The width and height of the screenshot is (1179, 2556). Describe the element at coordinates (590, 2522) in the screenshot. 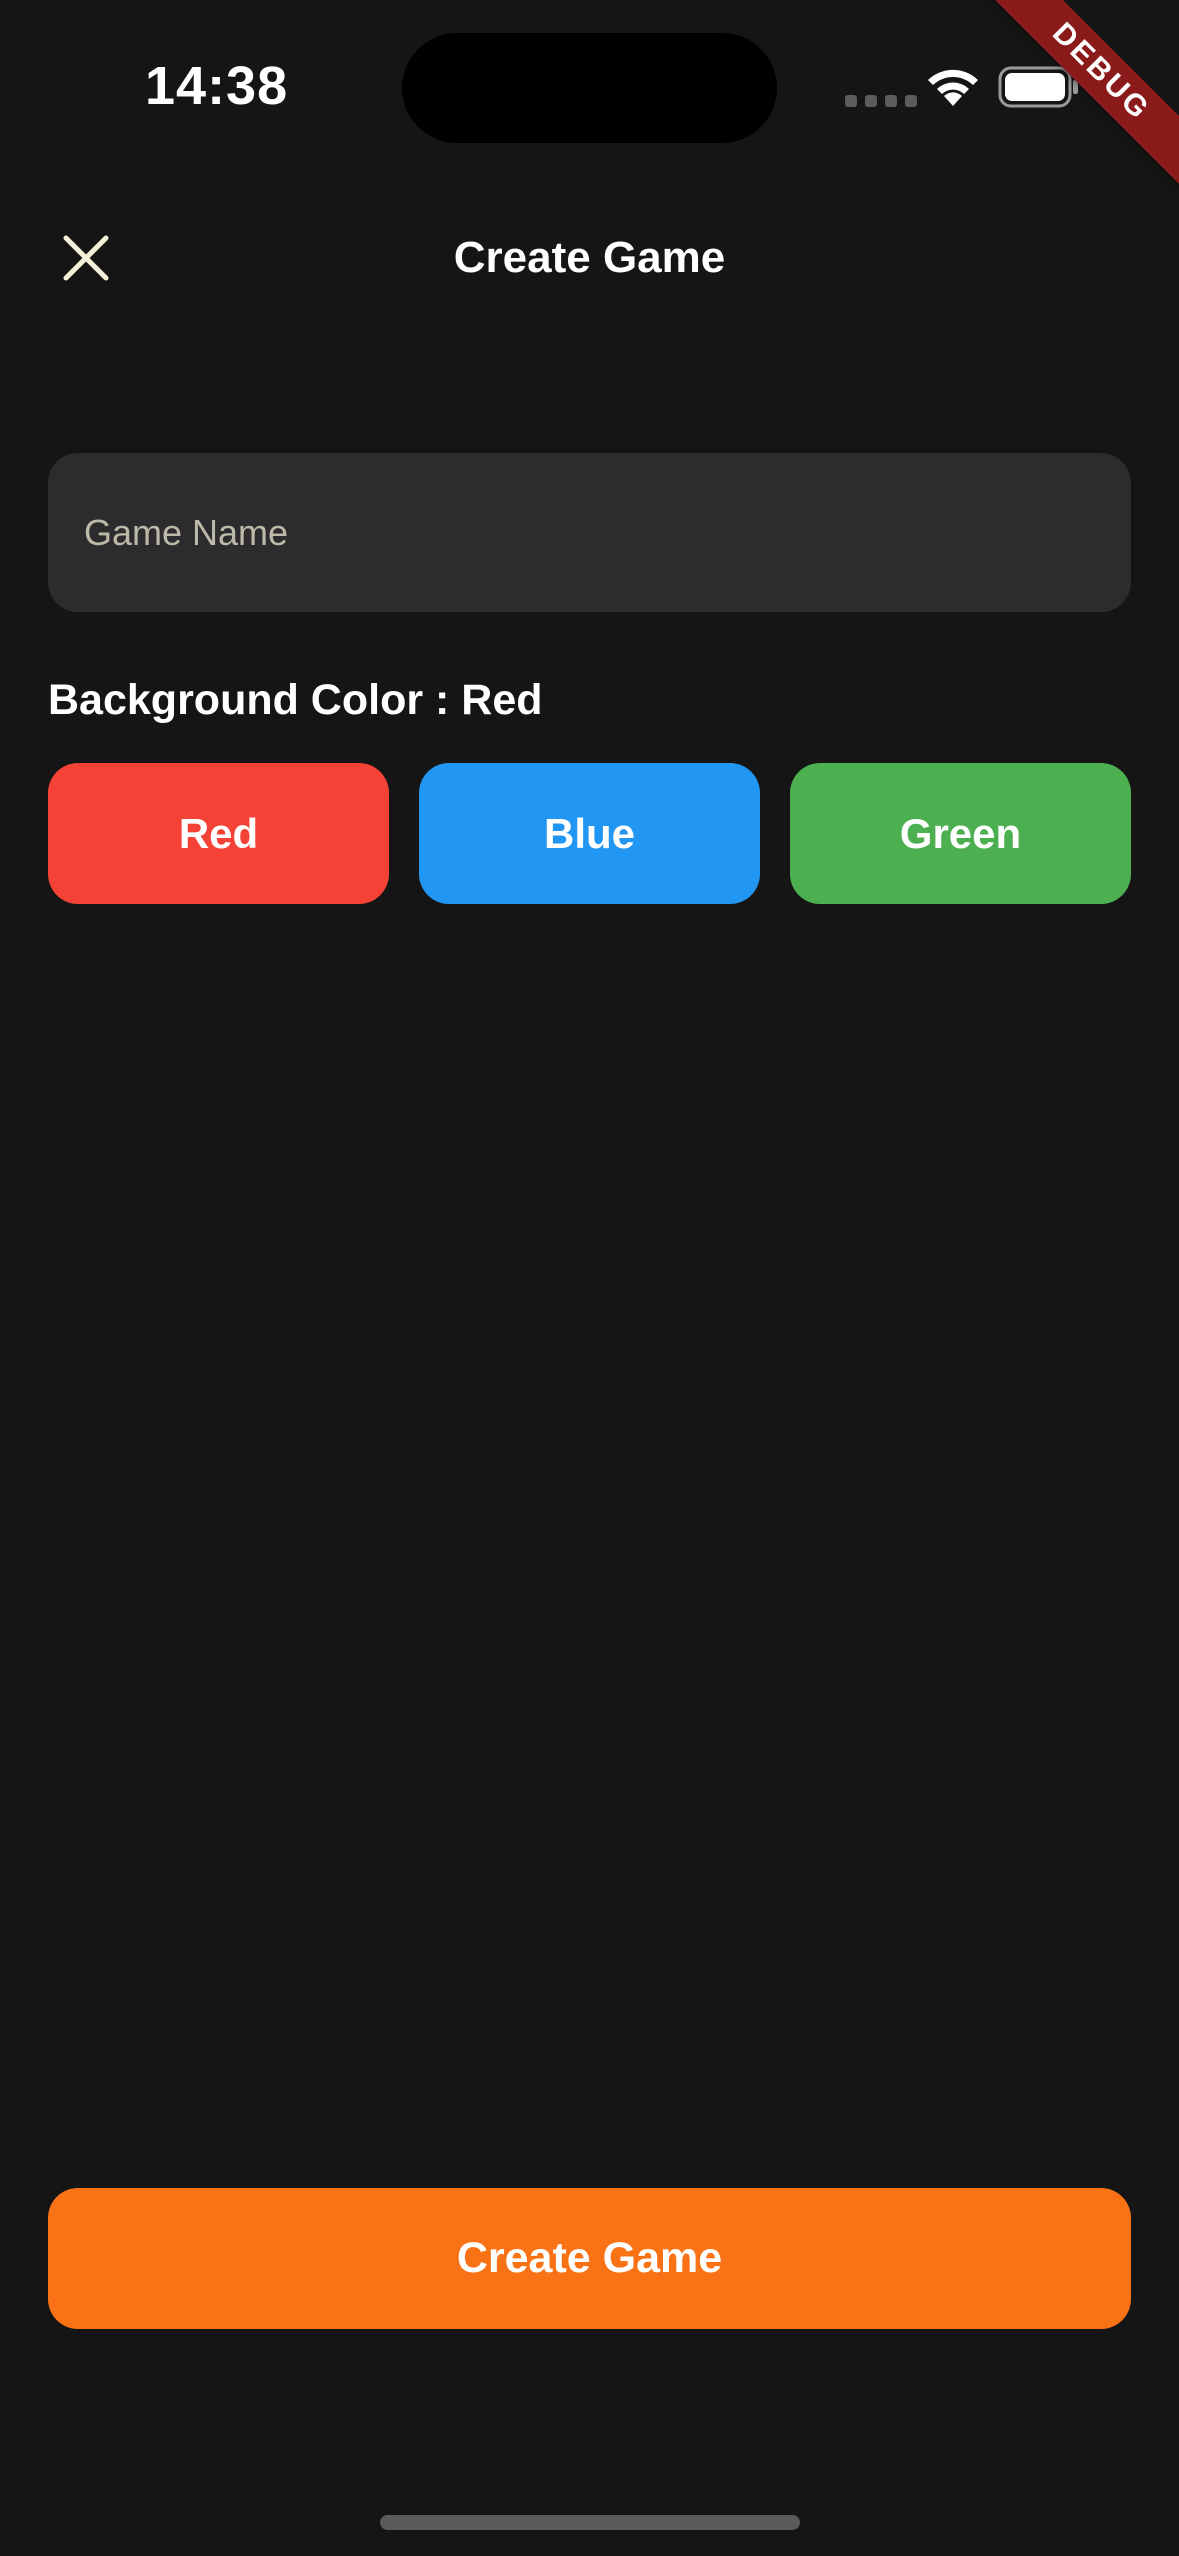

I see `home-indicator` at that location.